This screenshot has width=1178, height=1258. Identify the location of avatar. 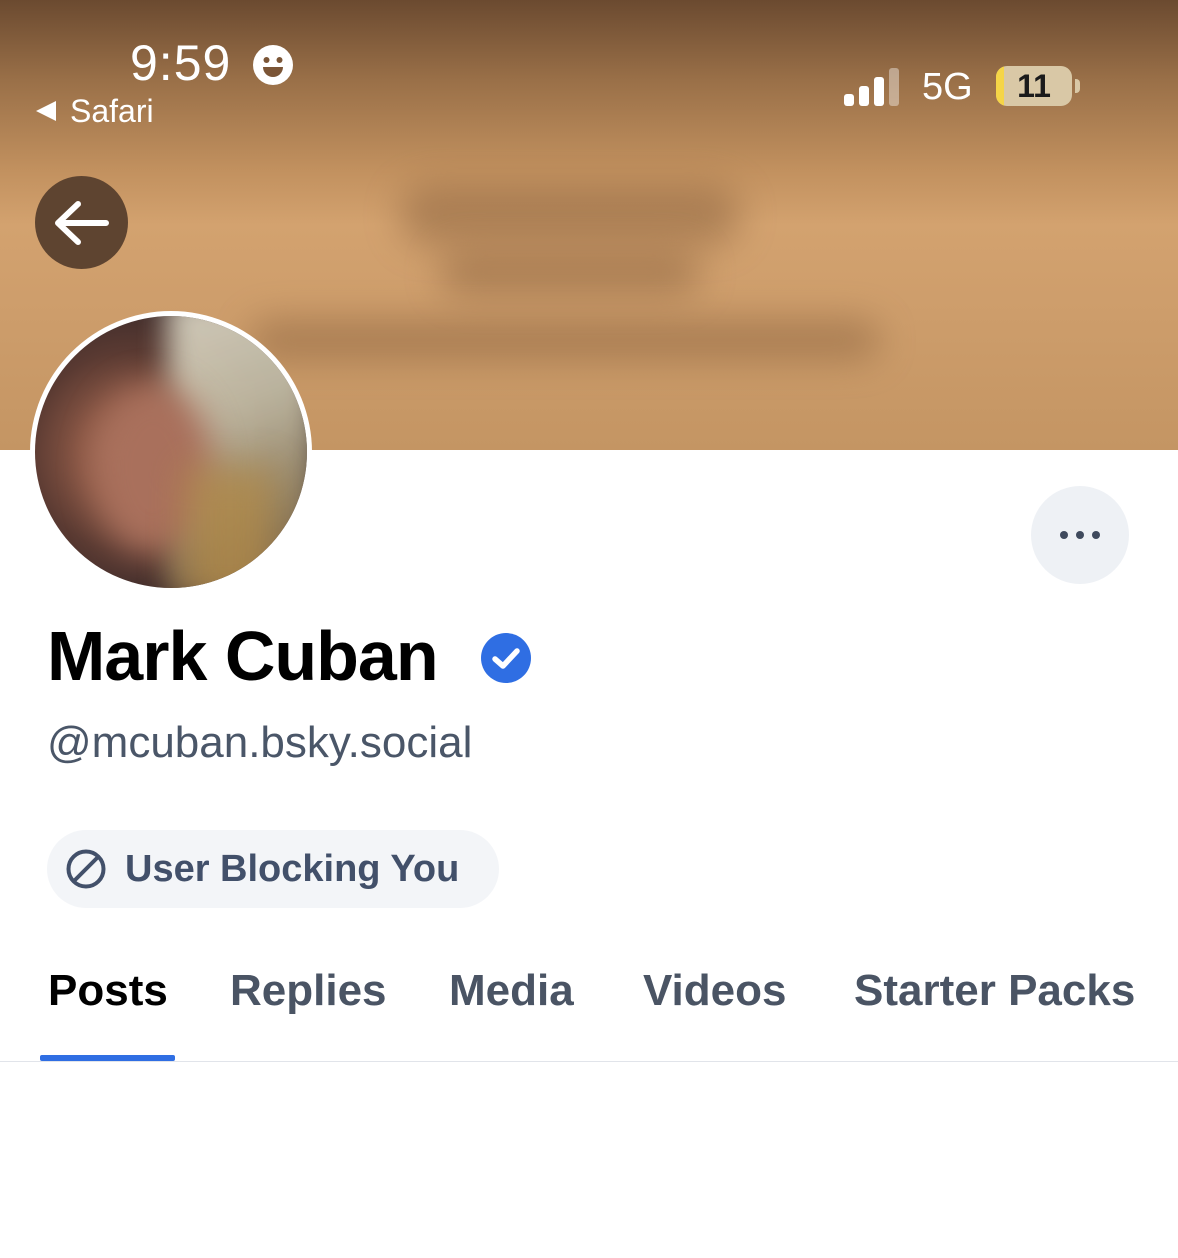
(171, 452).